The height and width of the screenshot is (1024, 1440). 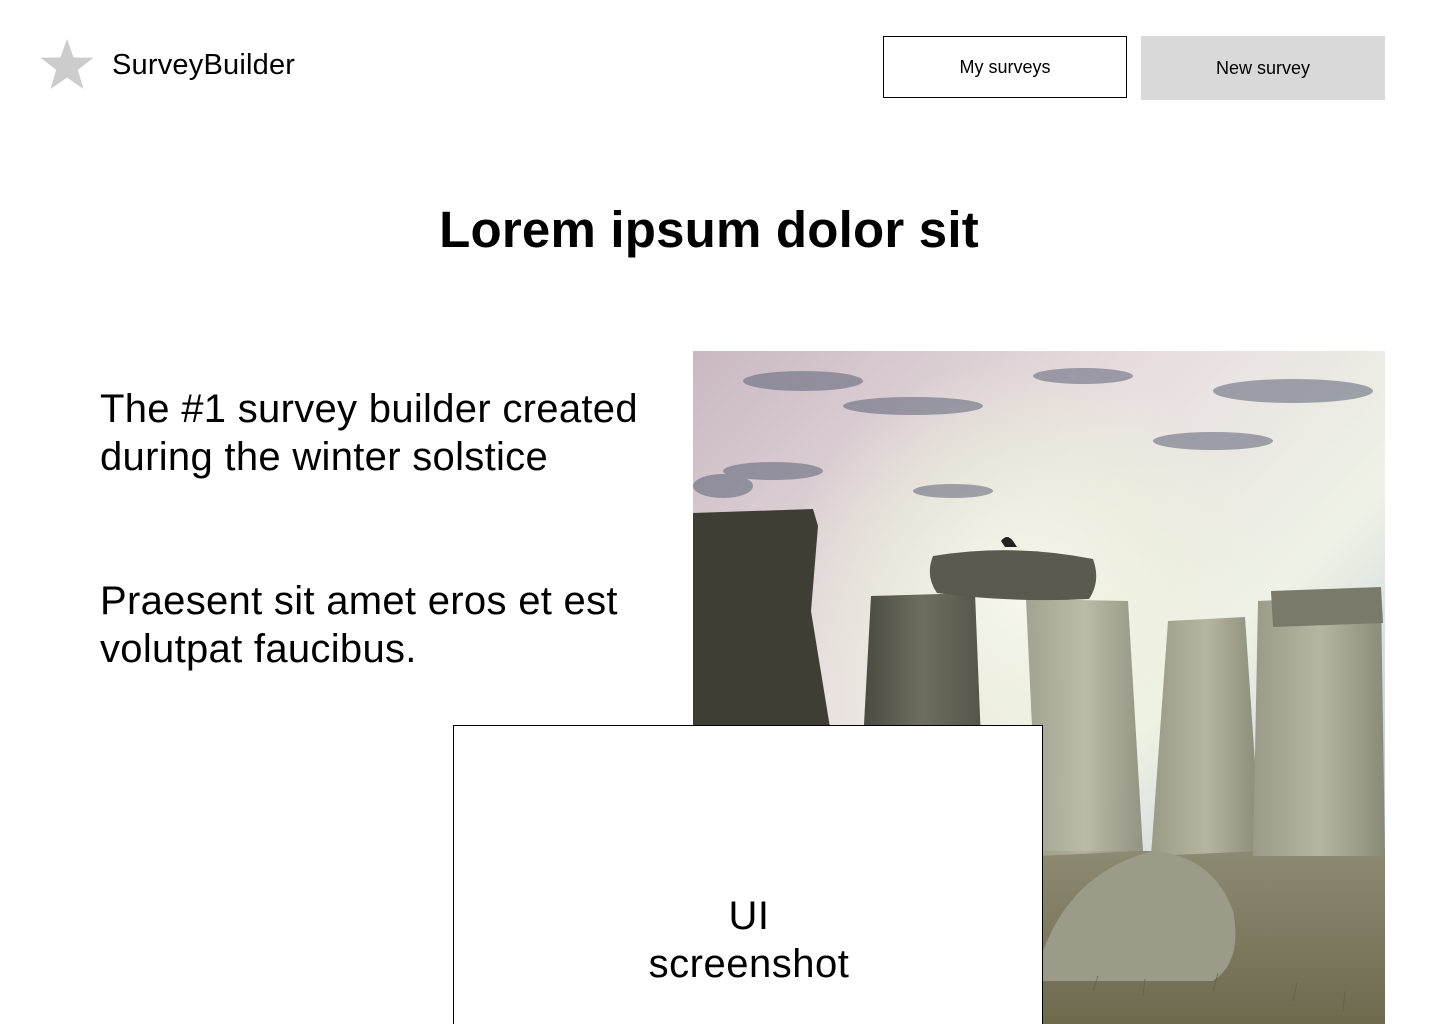 What do you see at coordinates (1263, 68) in the screenshot?
I see `new-survey-button: New survey` at bounding box center [1263, 68].